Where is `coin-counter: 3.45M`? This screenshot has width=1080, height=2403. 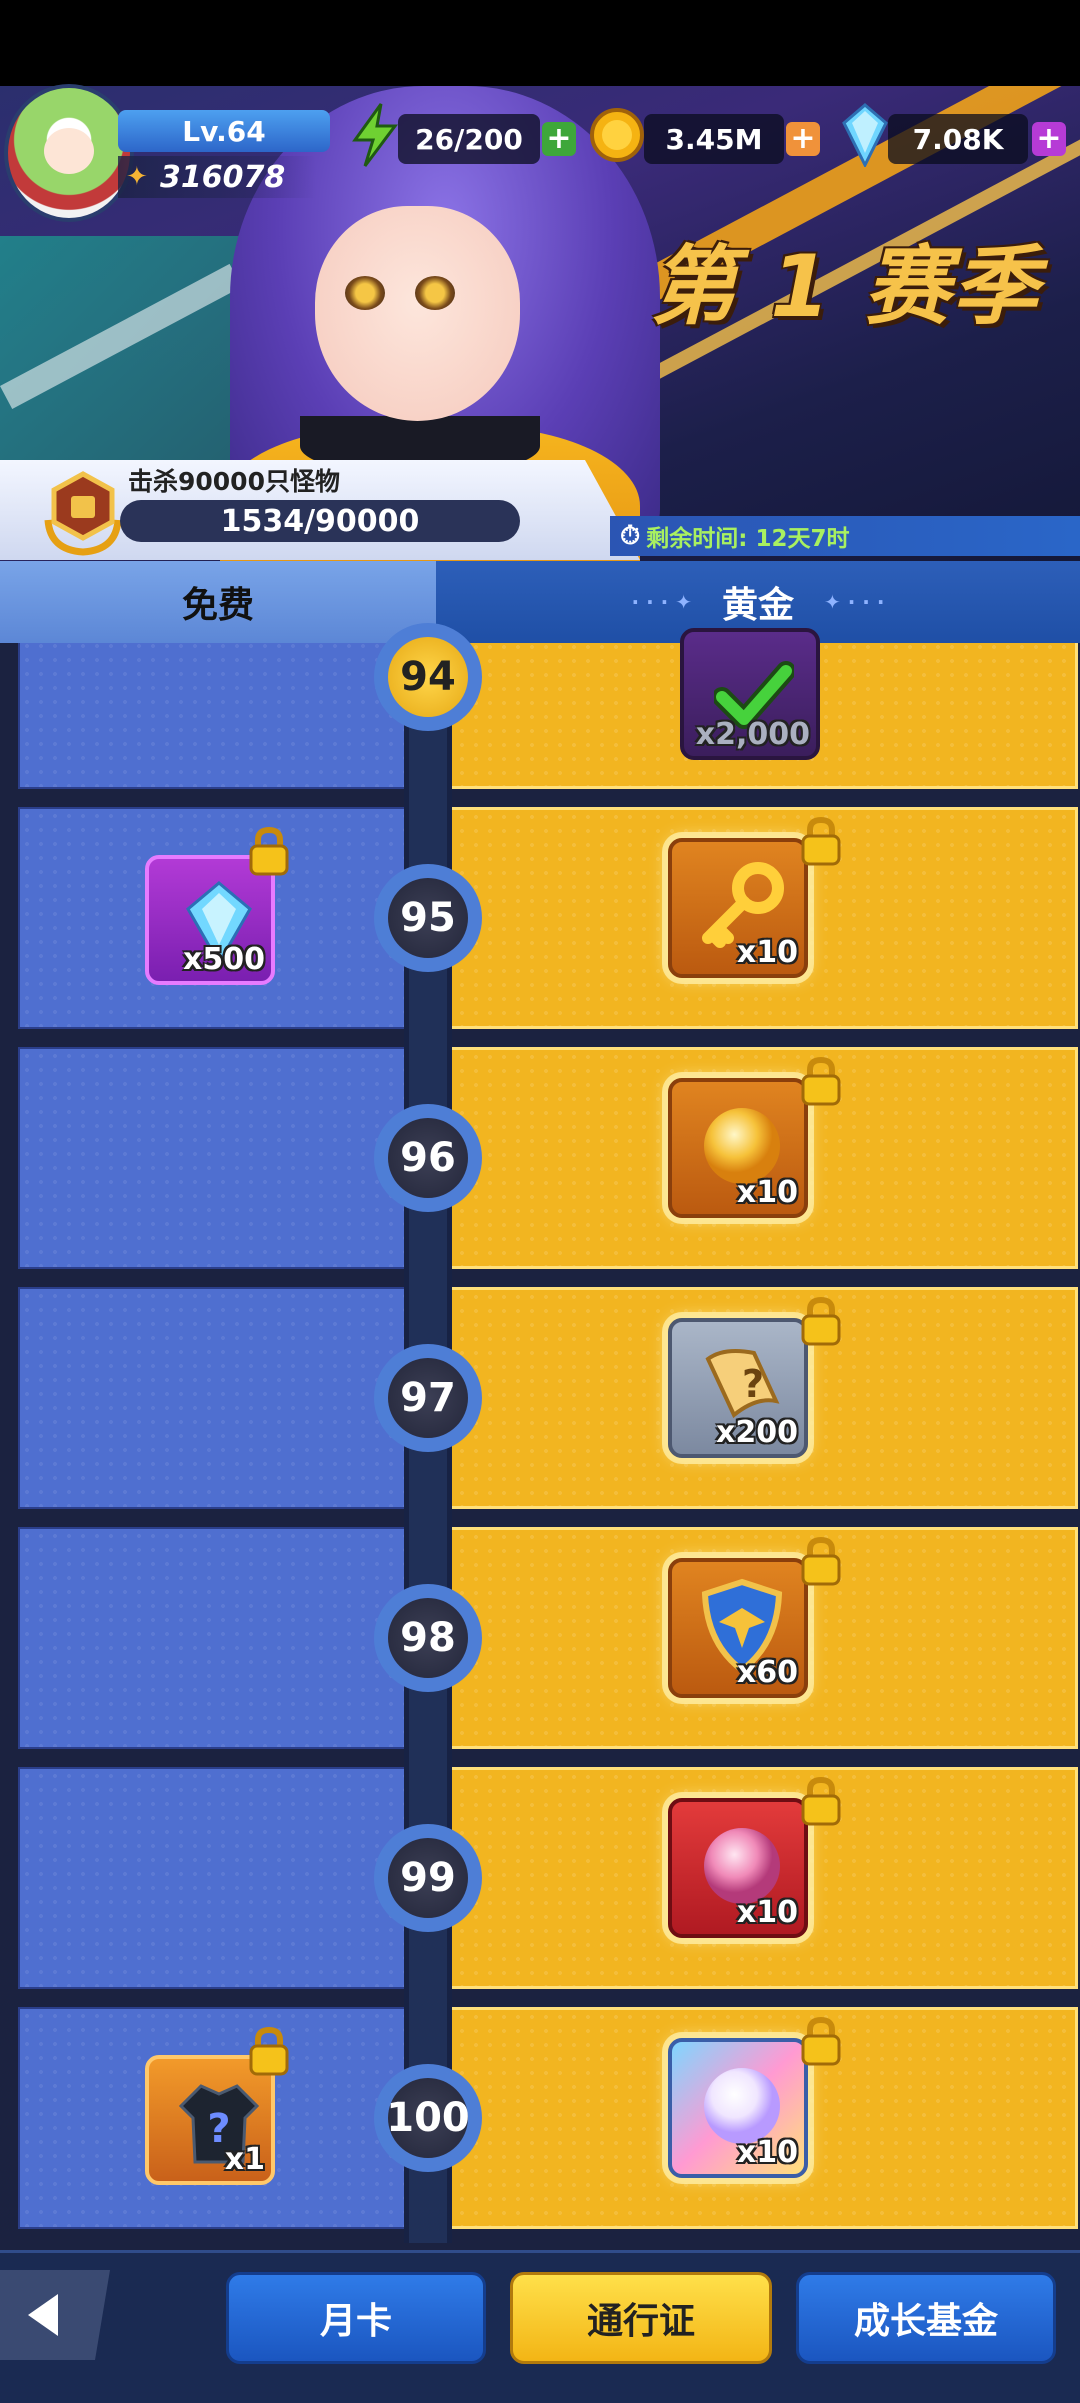 coin-counter: 3.45M is located at coordinates (714, 139).